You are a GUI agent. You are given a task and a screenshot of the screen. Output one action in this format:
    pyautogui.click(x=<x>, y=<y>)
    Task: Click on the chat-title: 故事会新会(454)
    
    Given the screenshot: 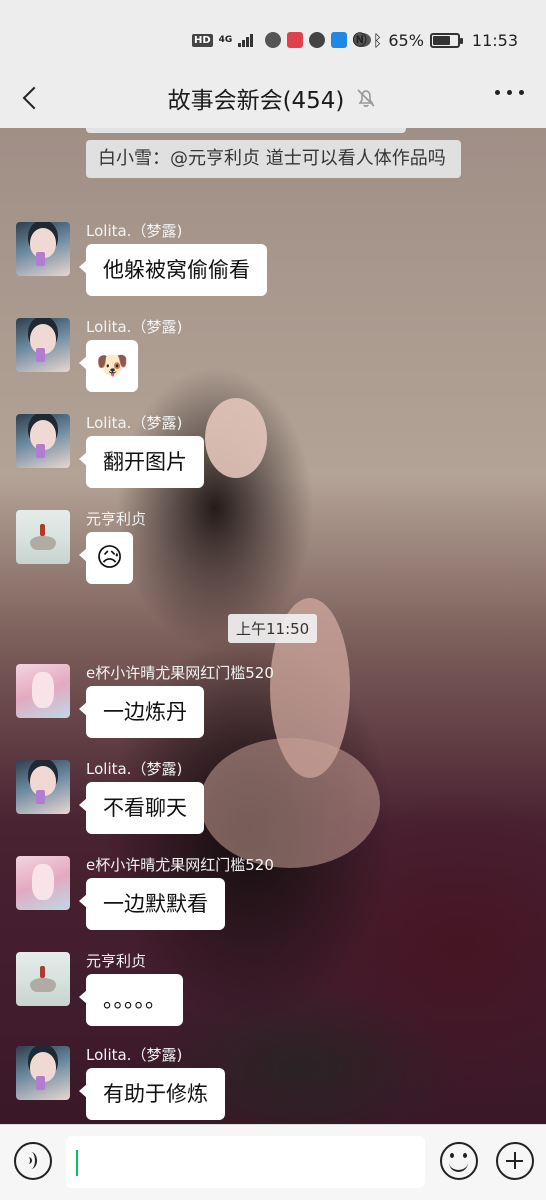 What is the action you would take?
    pyautogui.click(x=256, y=101)
    